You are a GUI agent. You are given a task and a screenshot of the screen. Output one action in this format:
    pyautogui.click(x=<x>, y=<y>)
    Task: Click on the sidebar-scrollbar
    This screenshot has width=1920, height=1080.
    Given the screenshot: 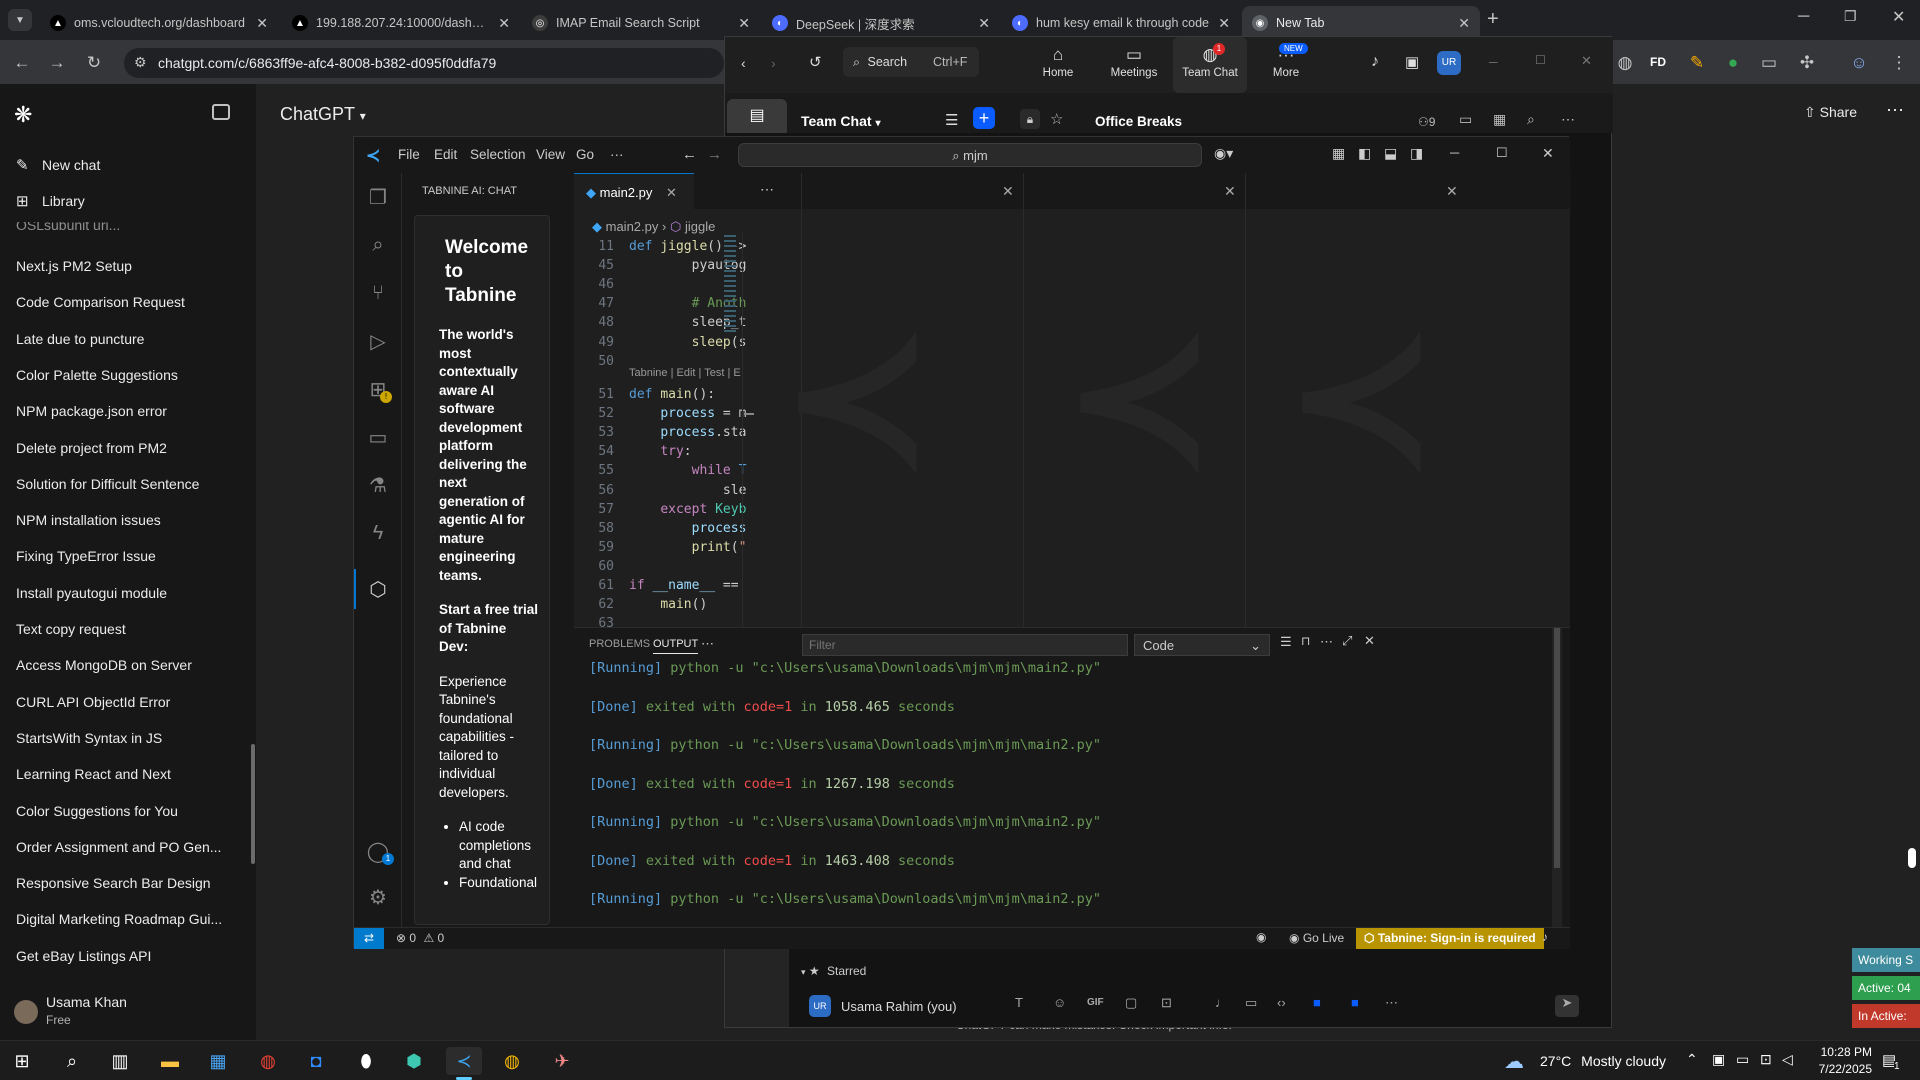 What is the action you would take?
    pyautogui.click(x=253, y=804)
    